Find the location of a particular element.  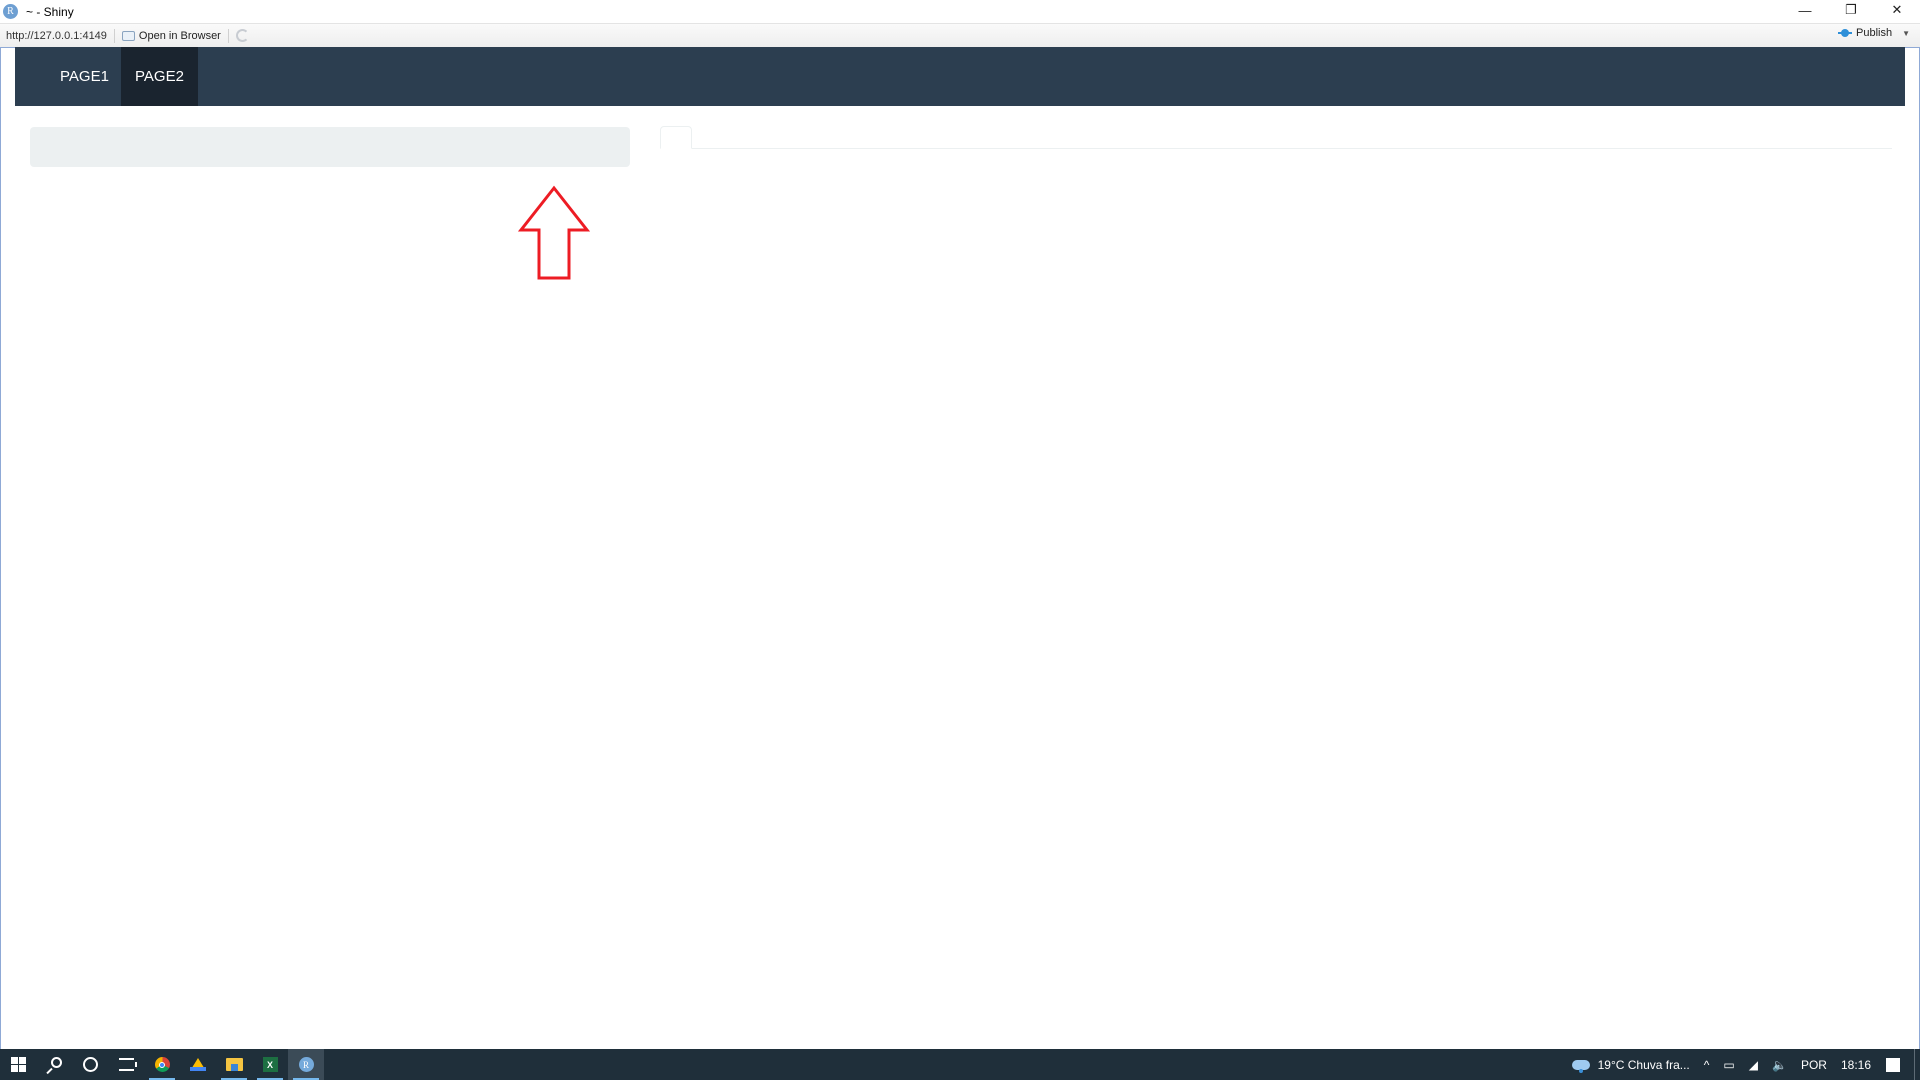

annotation-arrow-up-icon is located at coordinates (554, 232).